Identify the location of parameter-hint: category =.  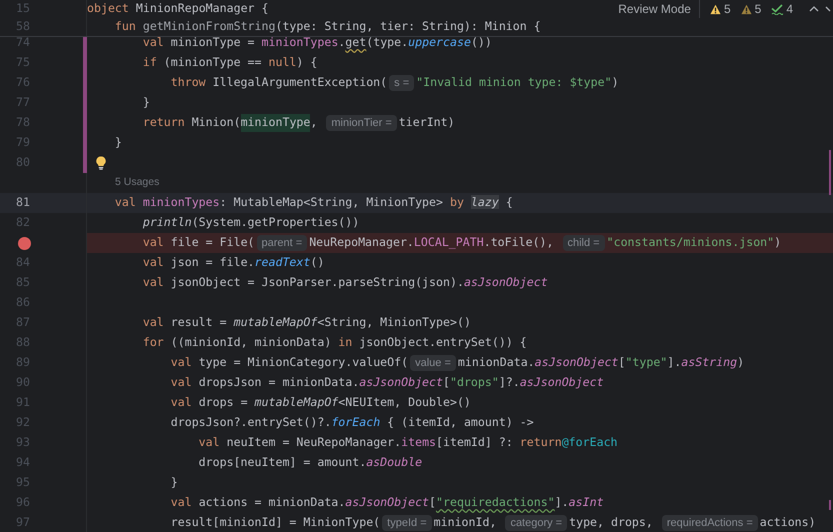
(536, 523).